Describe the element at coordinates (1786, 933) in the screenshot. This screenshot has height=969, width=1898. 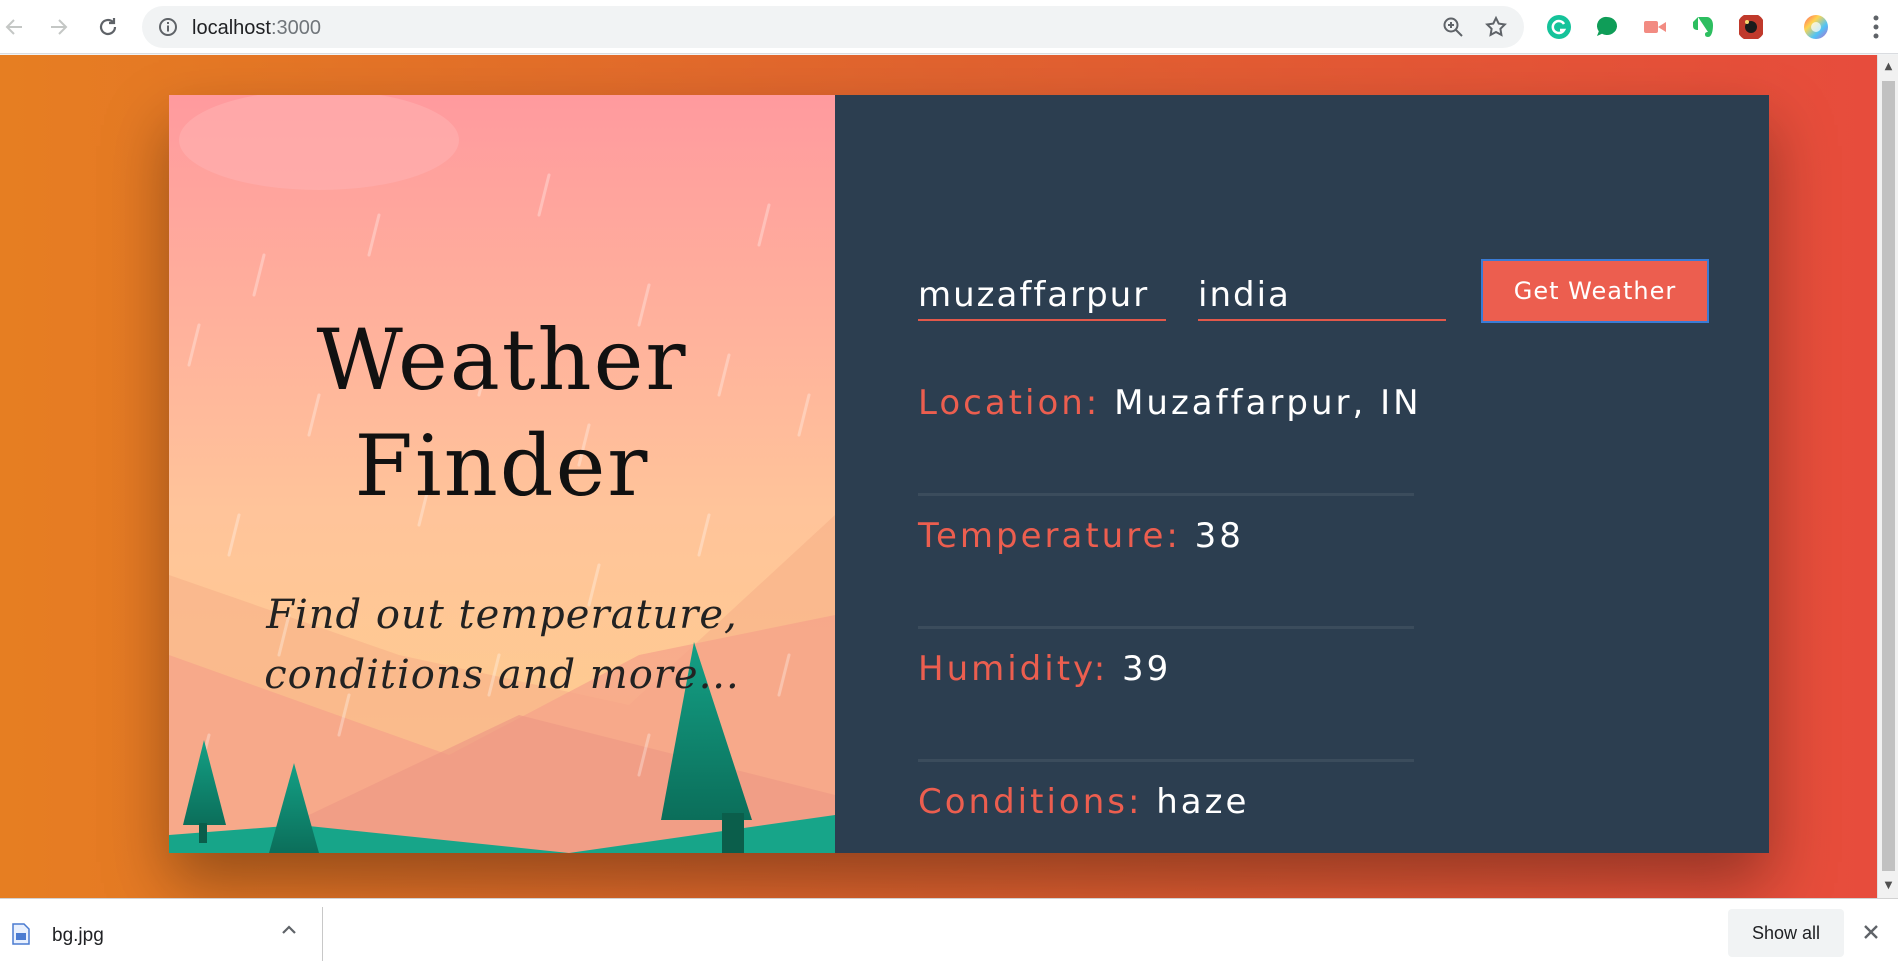
I see `show-all-button: Show all` at that location.